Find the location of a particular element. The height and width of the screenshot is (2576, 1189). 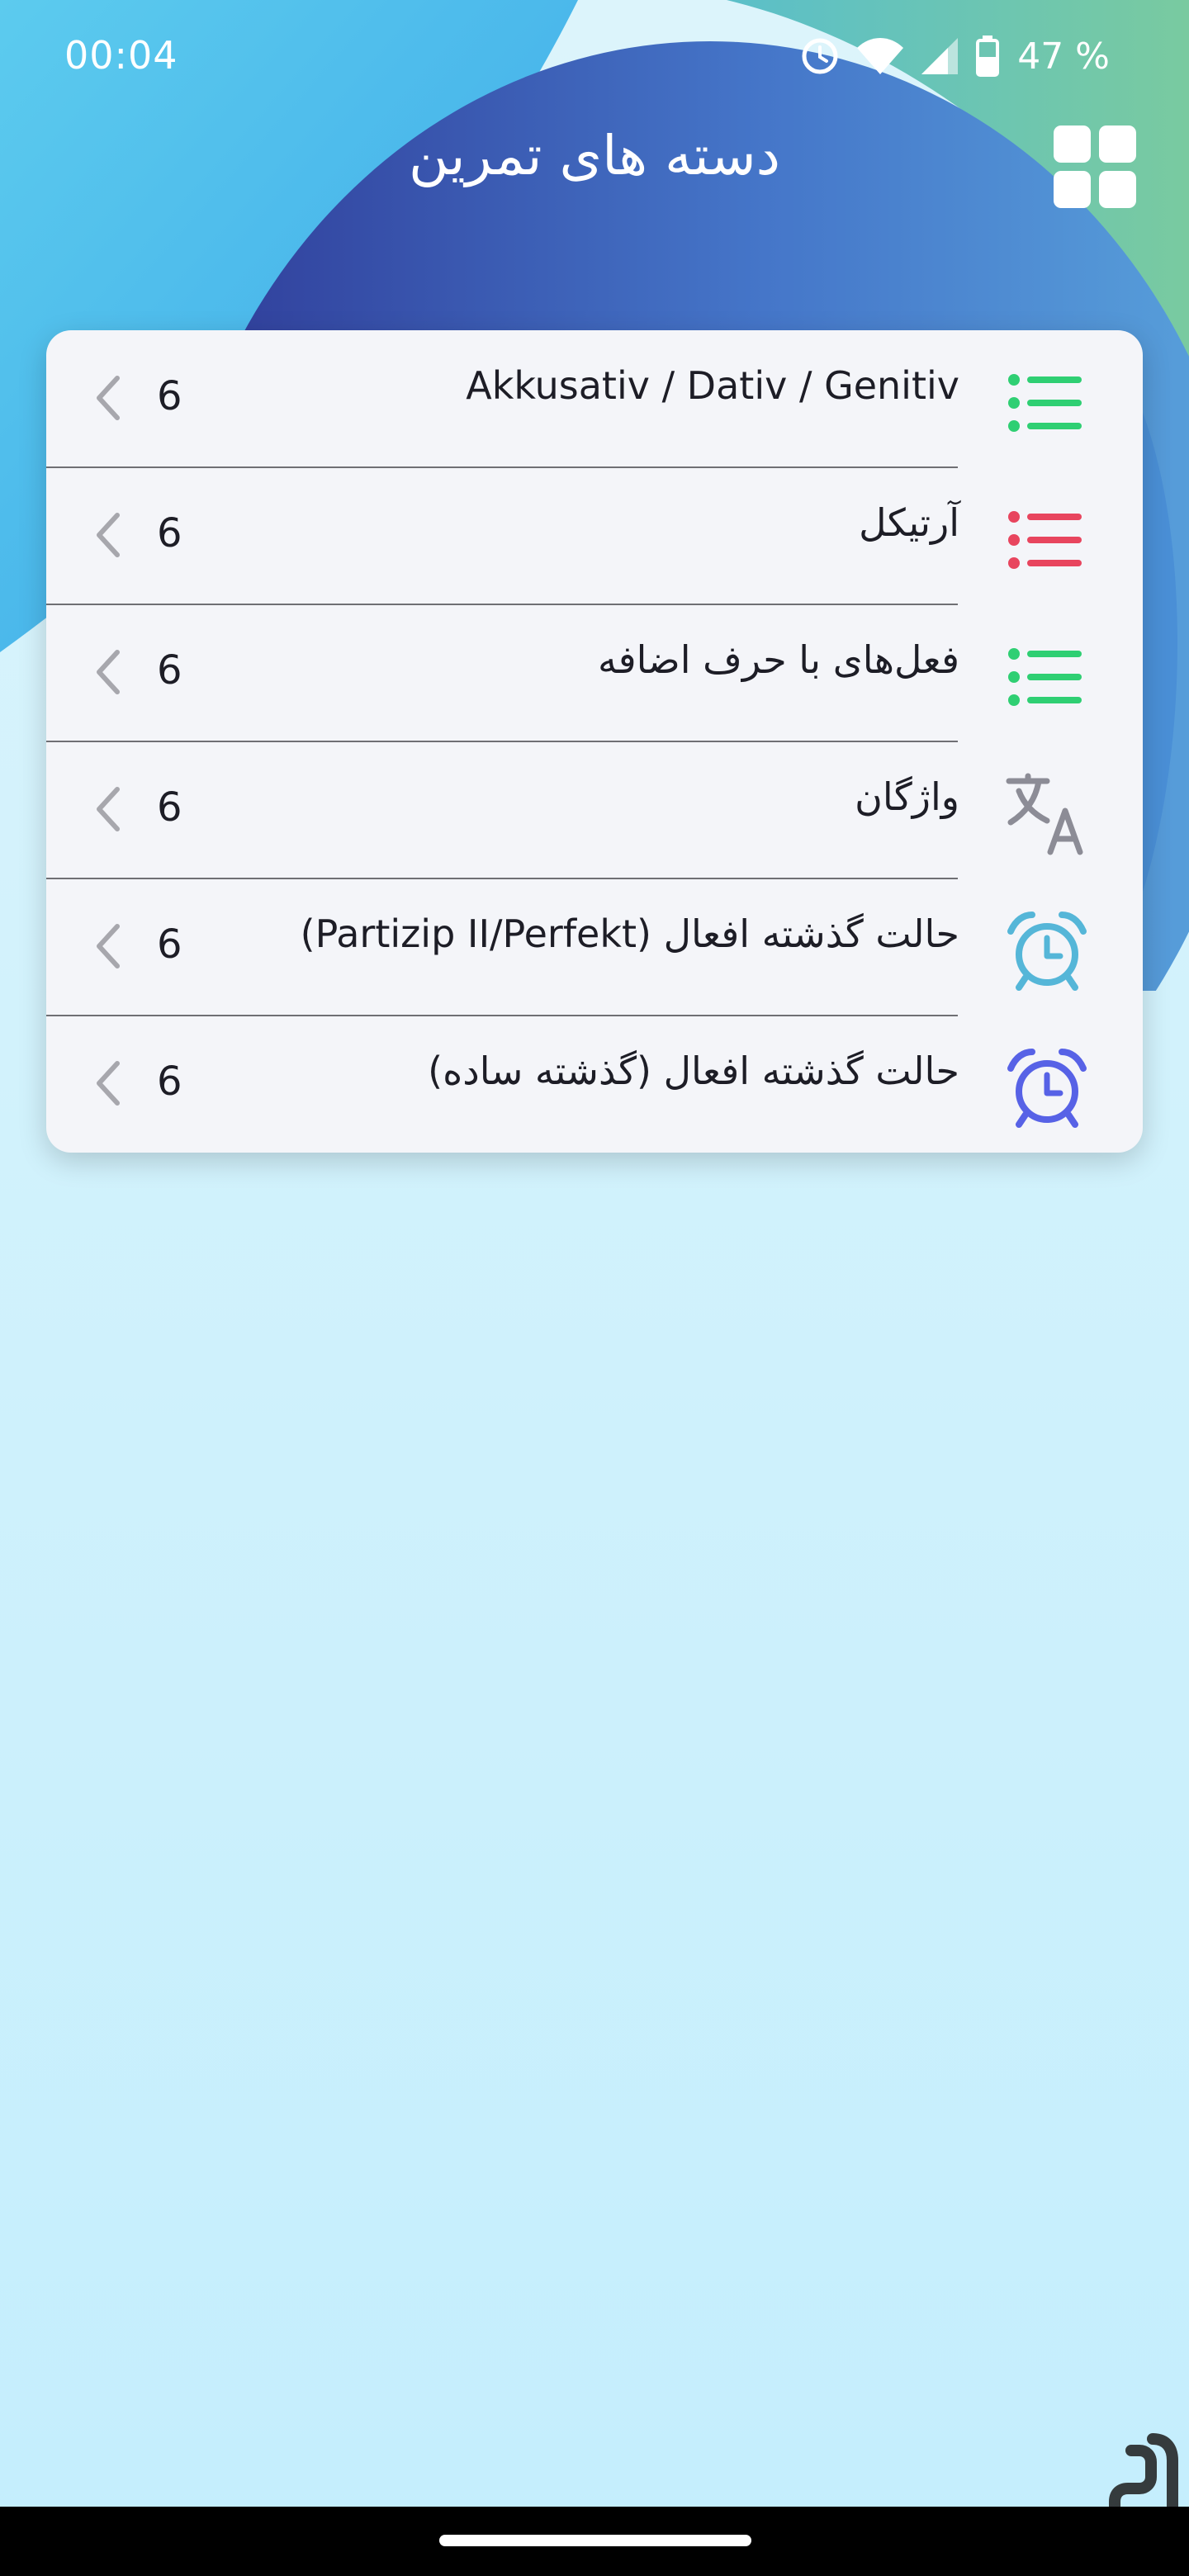

home-gesture-pill is located at coordinates (595, 2540).